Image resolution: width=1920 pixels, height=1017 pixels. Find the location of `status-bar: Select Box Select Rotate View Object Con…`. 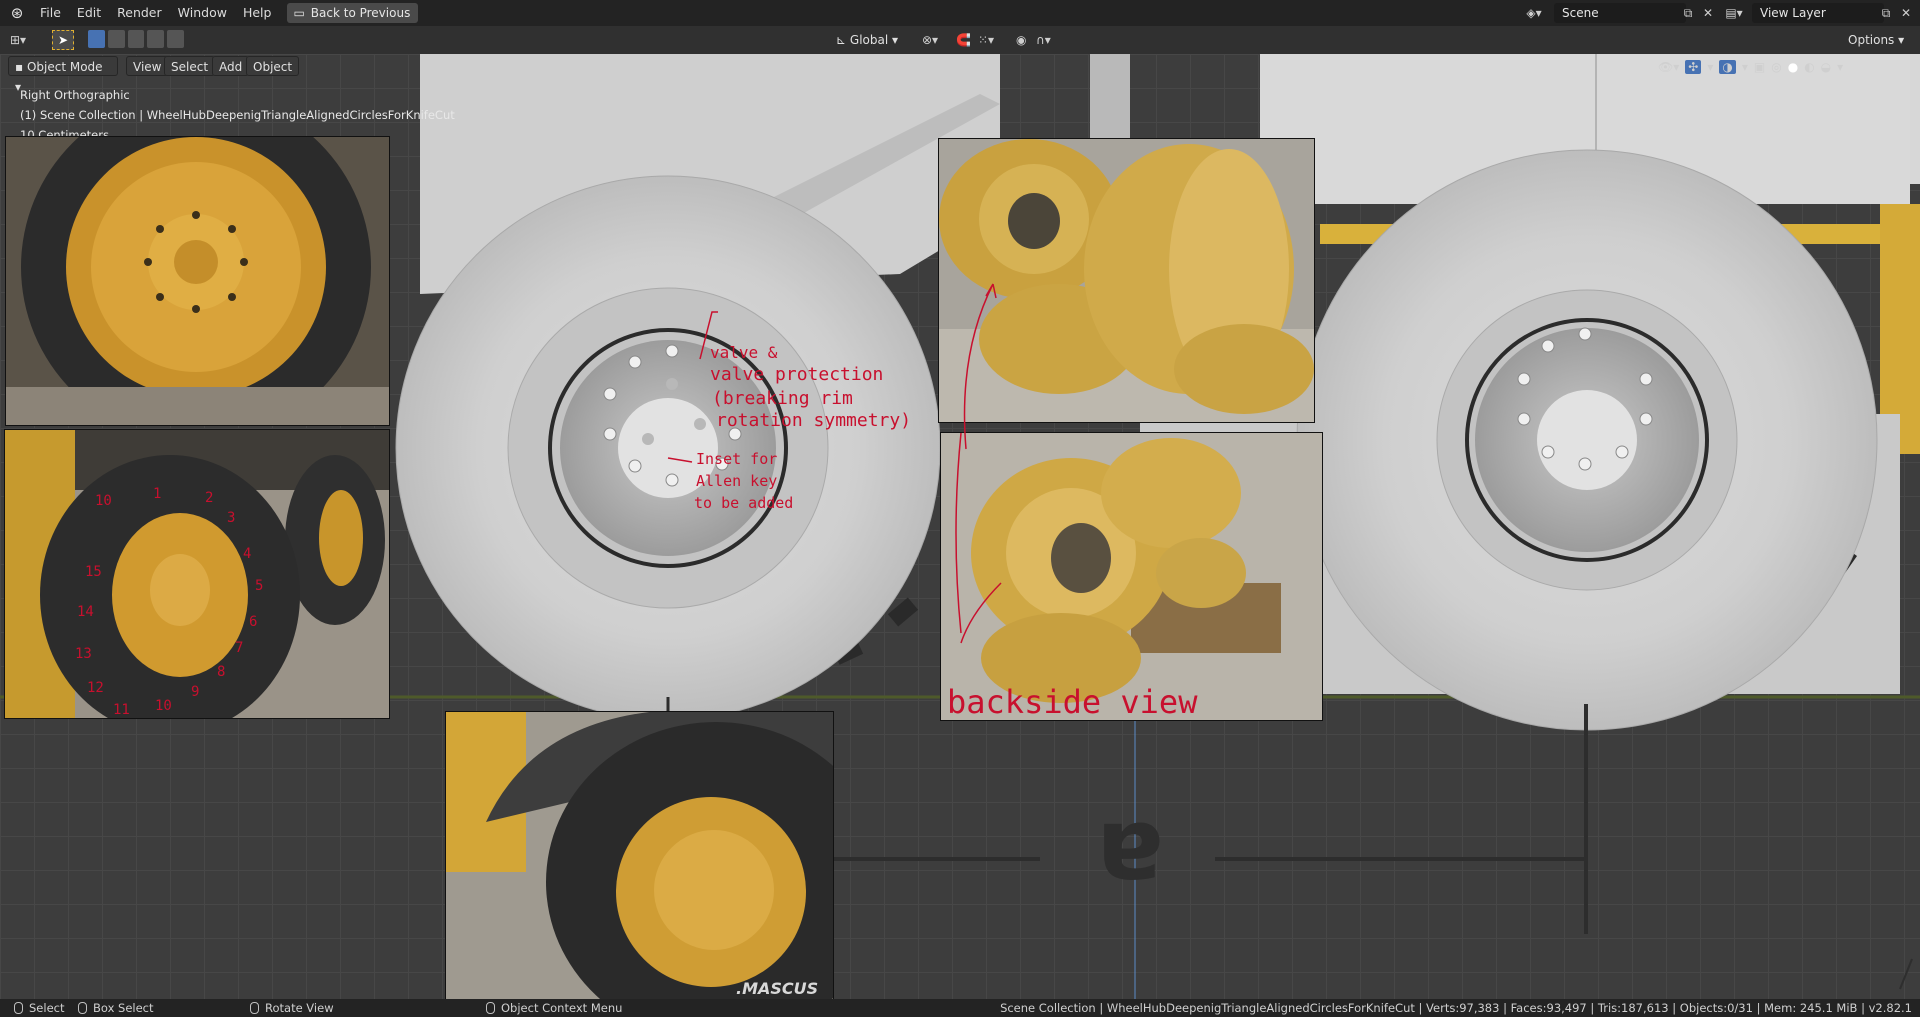

status-bar: Select Box Select Rotate View Object Con… is located at coordinates (960, 1008).